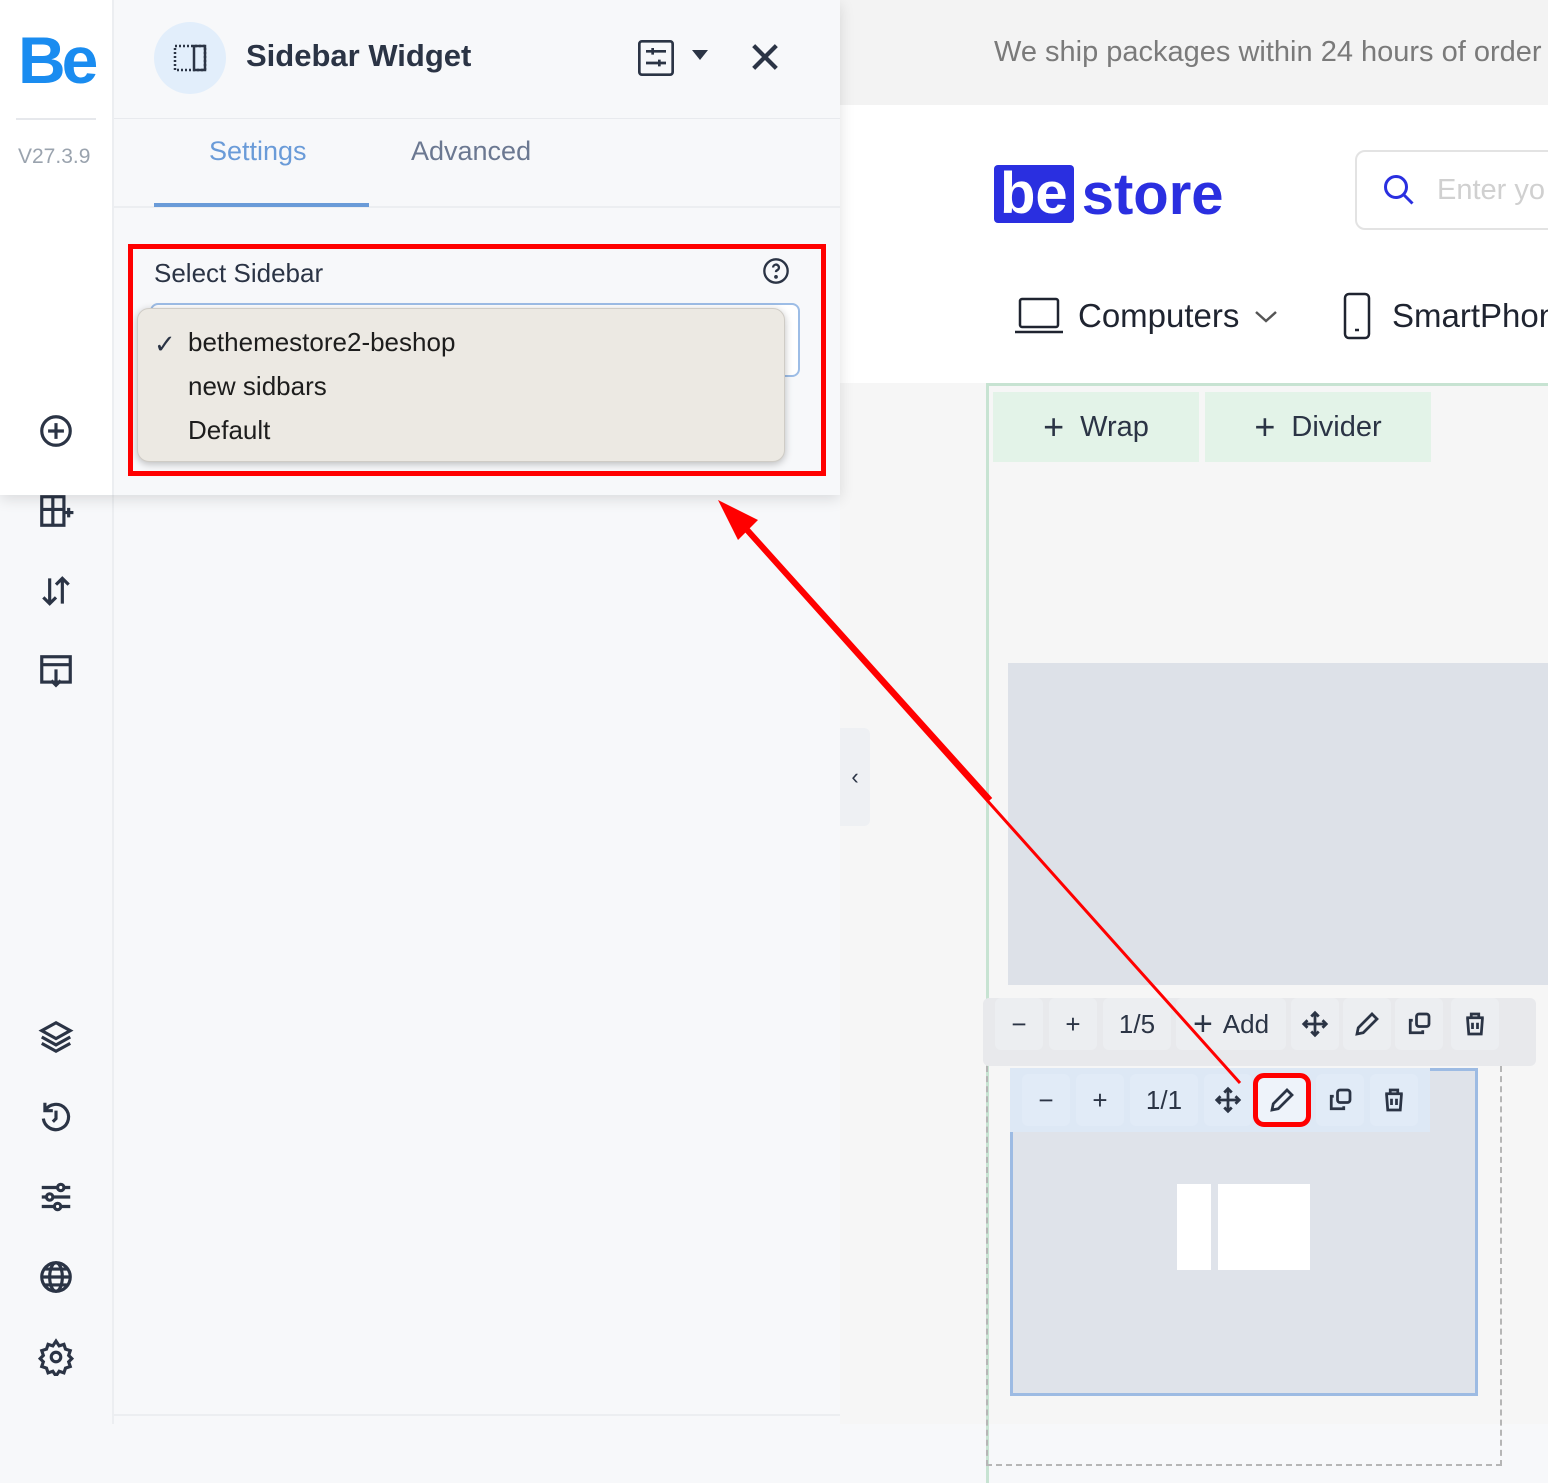 This screenshot has width=1548, height=1483. Describe the element at coordinates (477, 1415) in the screenshot. I see `panel-bottom-divider` at that location.